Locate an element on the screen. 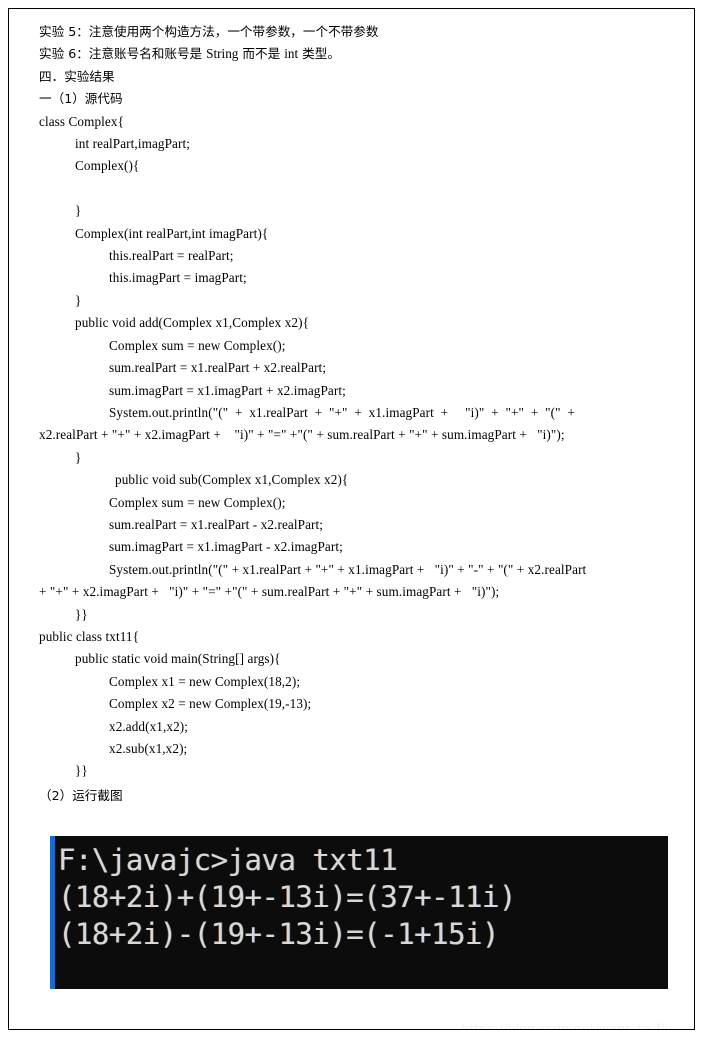 This screenshot has height=1040, width=704. code-line: class Complex{ is located at coordinates (82, 121).